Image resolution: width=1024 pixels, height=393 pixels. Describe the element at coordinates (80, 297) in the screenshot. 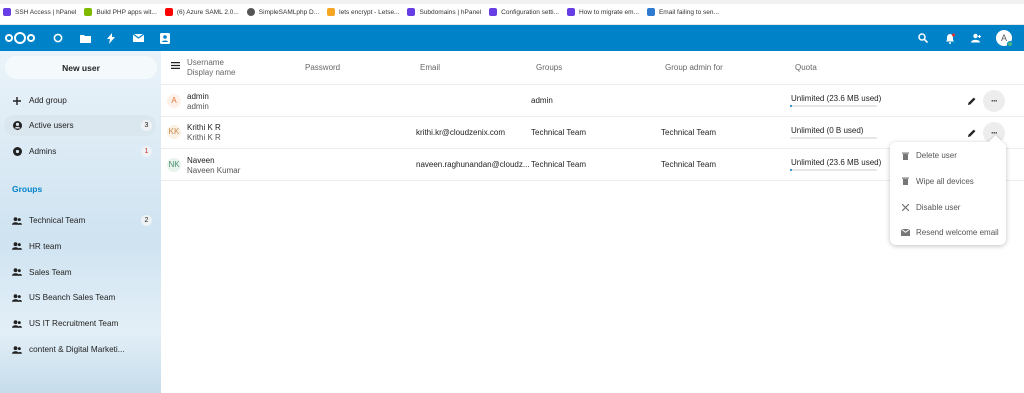

I see `sidebar-item-group: US Beanch Sales Team` at that location.